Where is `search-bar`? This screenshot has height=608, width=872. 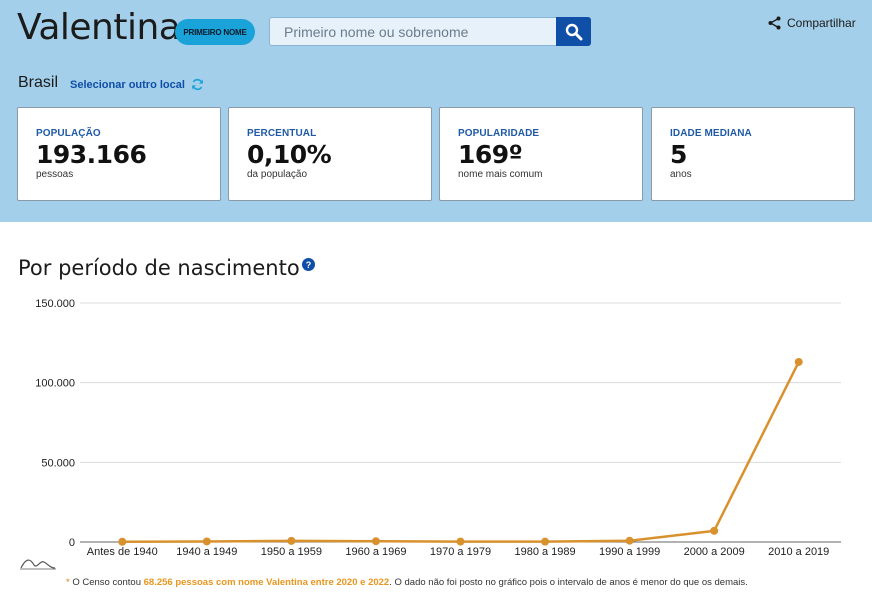
search-bar is located at coordinates (430, 31).